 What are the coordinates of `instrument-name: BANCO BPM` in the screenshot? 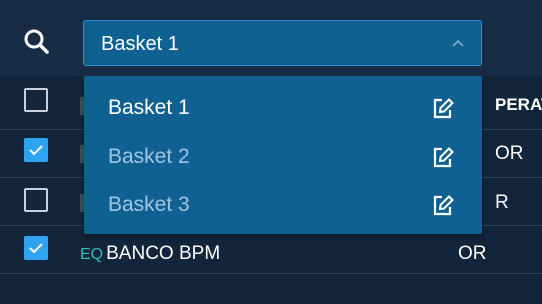 It's located at (163, 253).